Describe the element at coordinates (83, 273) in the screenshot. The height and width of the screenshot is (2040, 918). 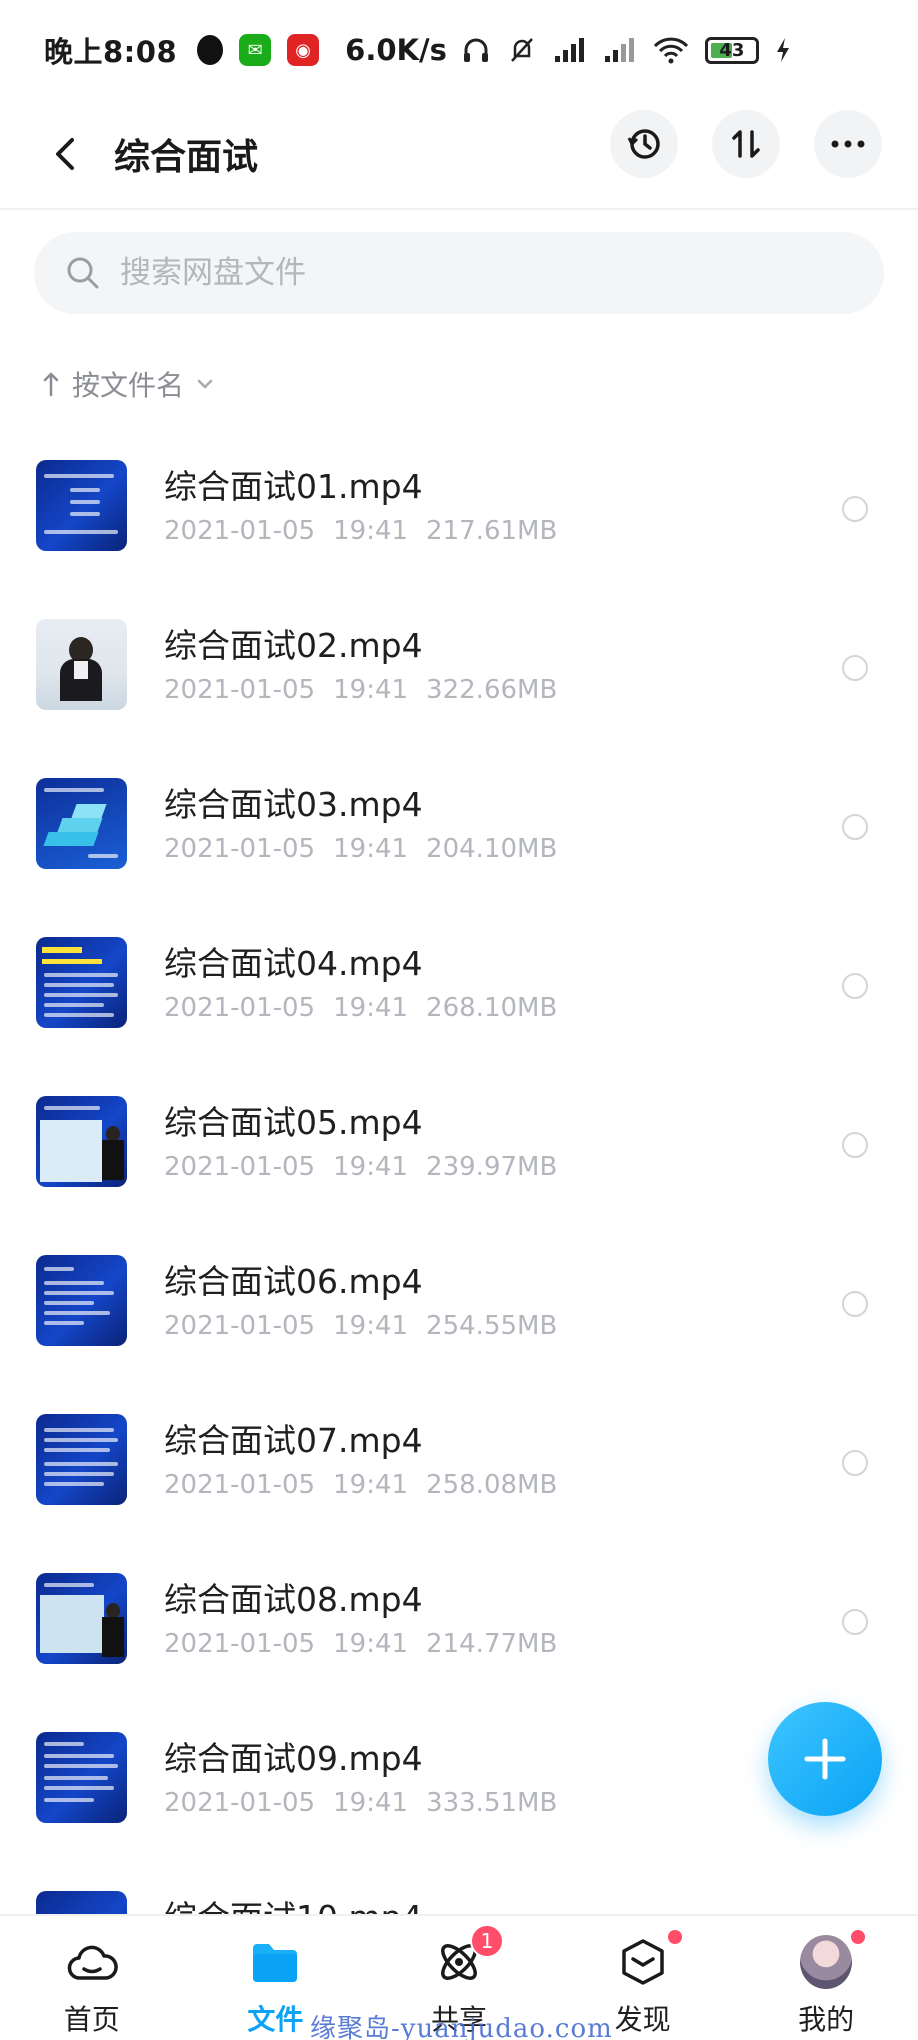
I see `search-icon` at that location.